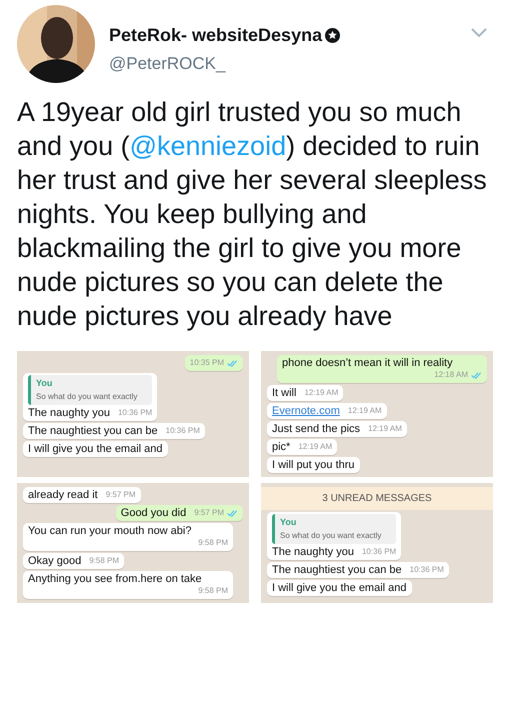 Image resolution: width=510 pixels, height=720 pixels. I want to click on author-handle: @PeterROCK_, so click(290, 63).